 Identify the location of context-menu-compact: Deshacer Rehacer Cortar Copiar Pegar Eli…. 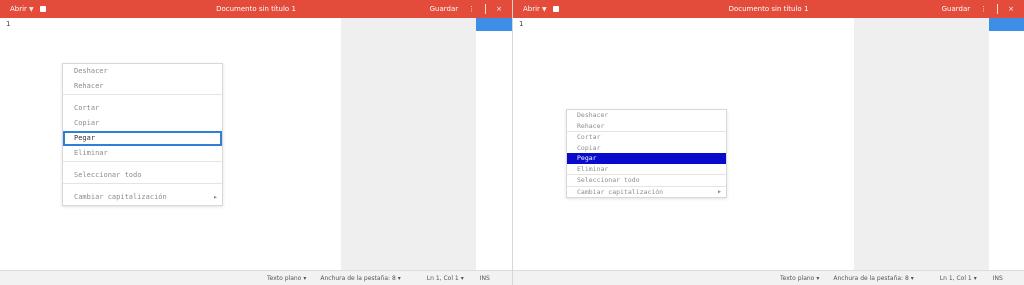
(646, 153).